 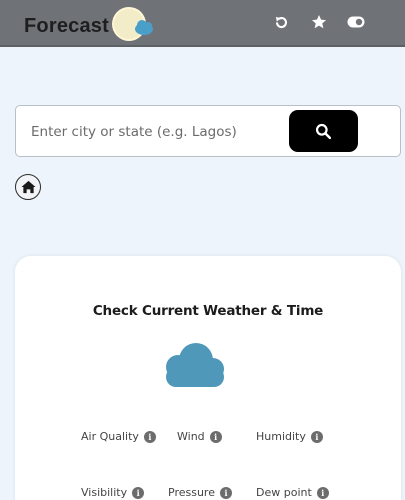 I want to click on cloud-icon, so click(x=195, y=365).